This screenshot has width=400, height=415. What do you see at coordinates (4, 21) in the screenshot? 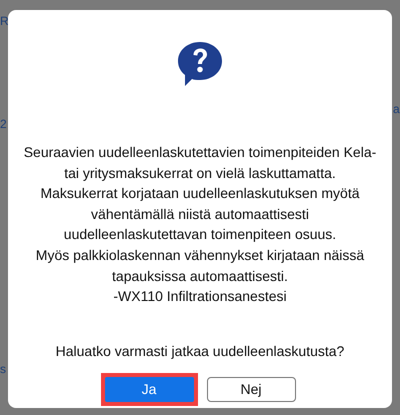
I see `backdrop-text: R` at bounding box center [4, 21].